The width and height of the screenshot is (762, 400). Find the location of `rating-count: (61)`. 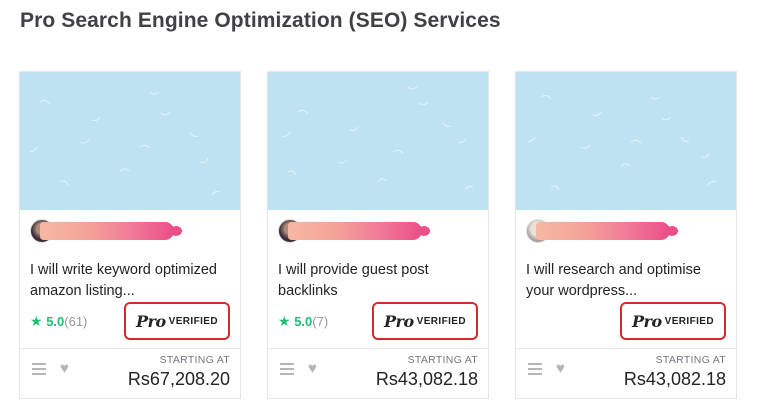

rating-count: (61) is located at coordinates (76, 321).